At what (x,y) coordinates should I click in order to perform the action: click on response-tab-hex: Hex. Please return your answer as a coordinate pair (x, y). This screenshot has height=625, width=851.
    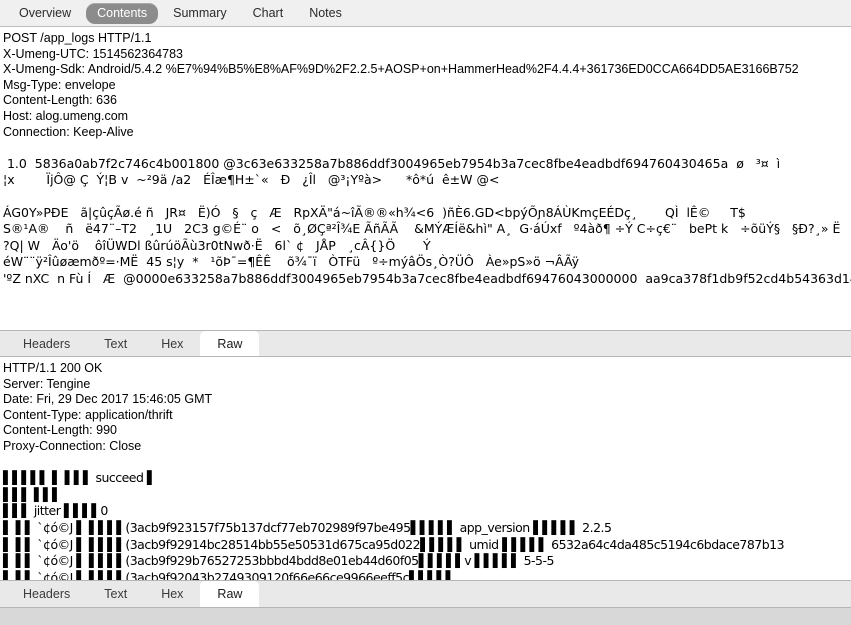
    Looking at the image, I should click on (172, 594).